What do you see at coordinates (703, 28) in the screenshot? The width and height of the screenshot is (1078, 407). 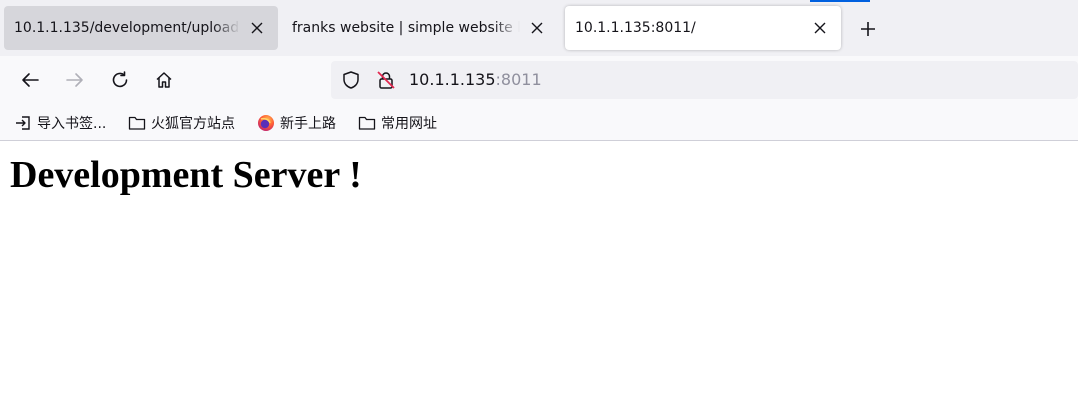 I see `tab-development-server: 10.1.1.135:8011/` at bounding box center [703, 28].